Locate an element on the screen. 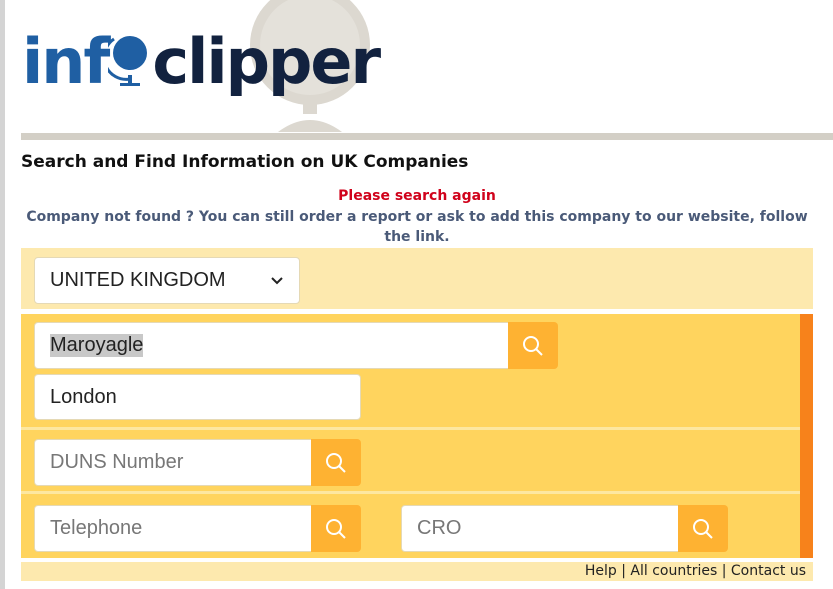 This screenshot has width=833, height=589. contact-us-link: Contact us is located at coordinates (768, 571).